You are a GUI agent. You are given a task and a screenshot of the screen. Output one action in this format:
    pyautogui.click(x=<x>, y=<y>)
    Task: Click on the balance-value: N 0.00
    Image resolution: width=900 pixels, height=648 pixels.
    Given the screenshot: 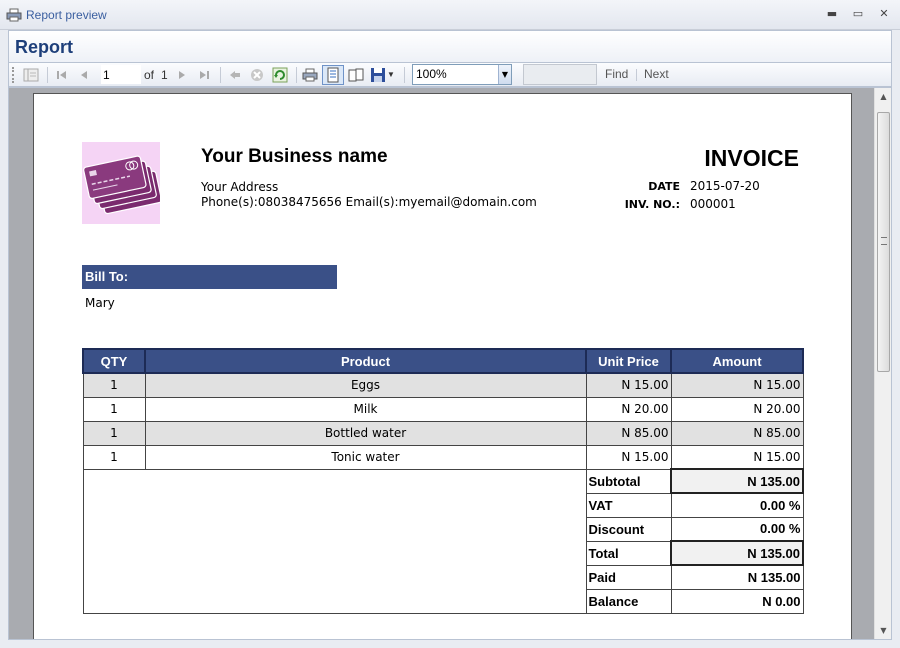 What is the action you would take?
    pyautogui.click(x=737, y=601)
    